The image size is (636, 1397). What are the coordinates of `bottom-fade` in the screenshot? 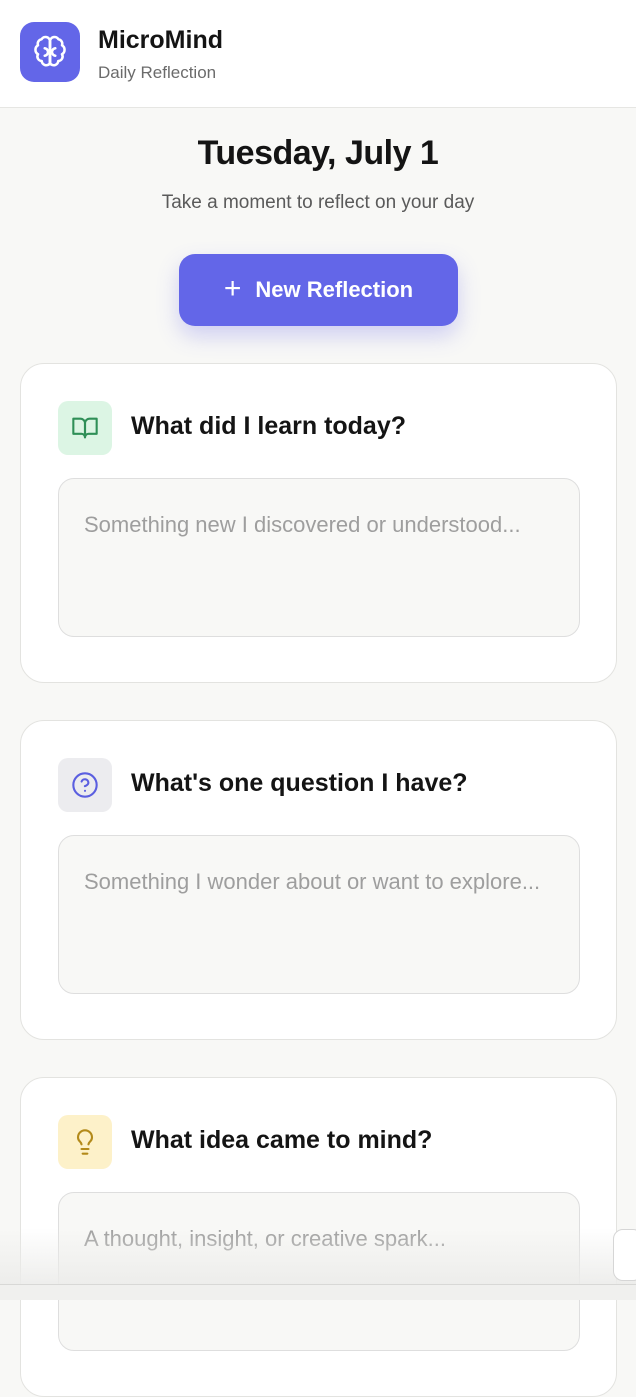 It's located at (318, 1256).